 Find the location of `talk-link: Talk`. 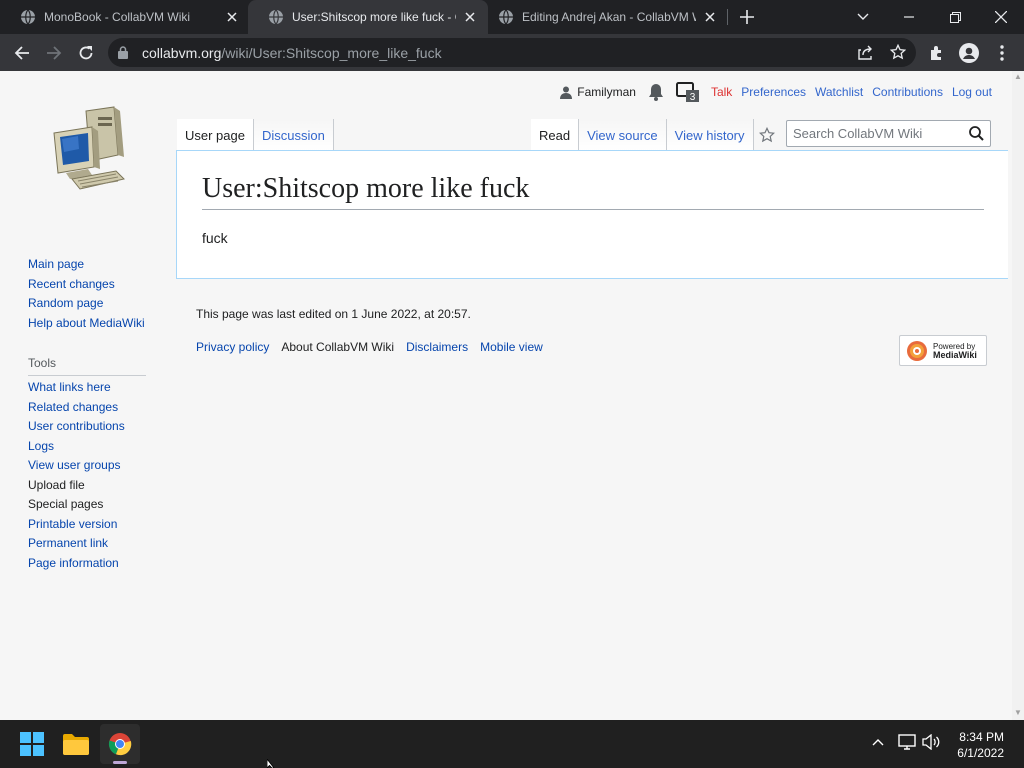

talk-link: Talk is located at coordinates (721, 92).